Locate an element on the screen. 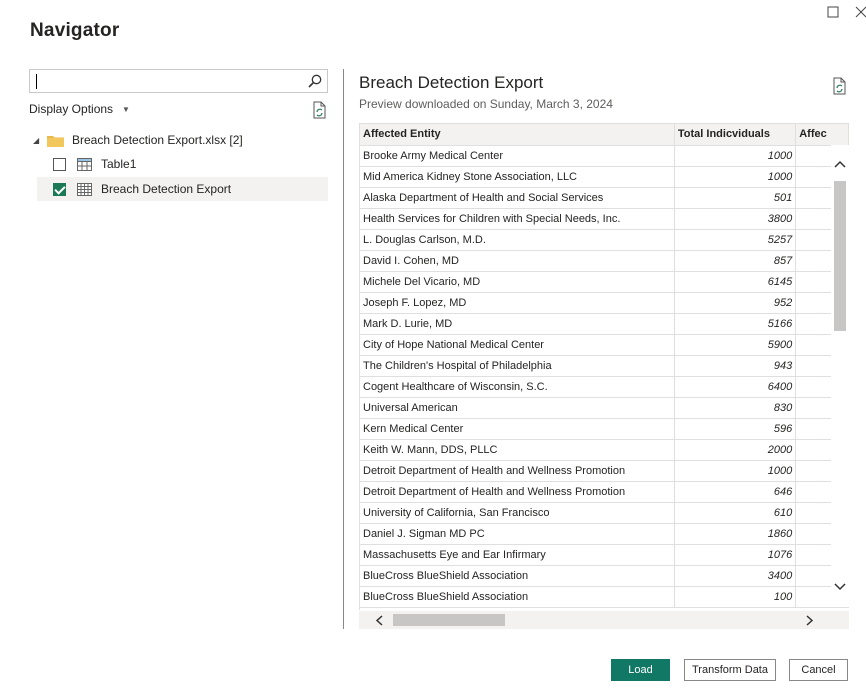 The height and width of the screenshot is (695, 866). total-individuals-cell: 5166 is located at coordinates (735, 324).